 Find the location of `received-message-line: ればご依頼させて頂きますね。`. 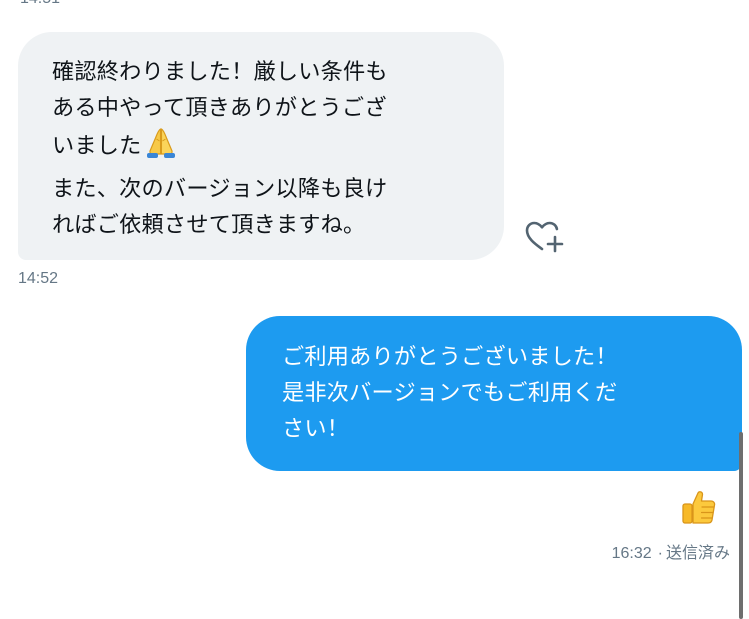

received-message-line: ればご依頼させて頂きますね。 is located at coordinates (209, 225).